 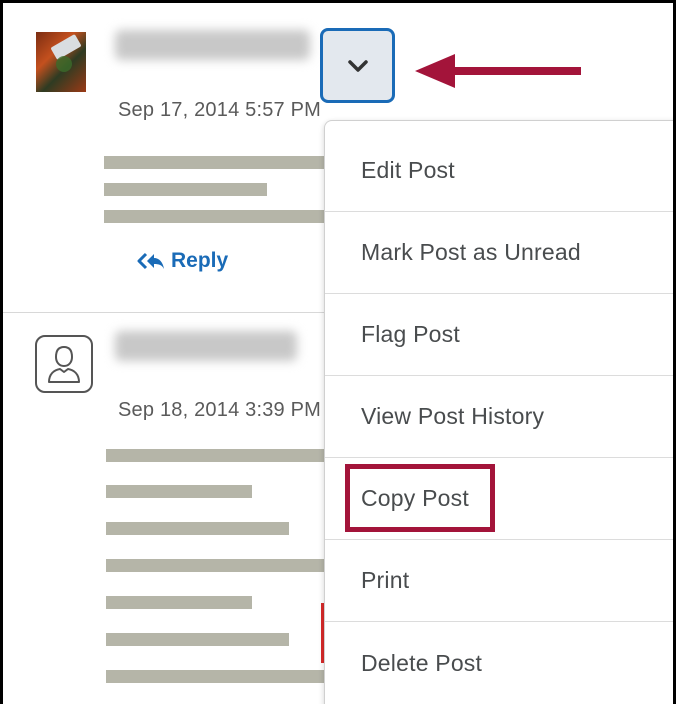 What do you see at coordinates (499, 499) in the screenshot?
I see `menu-item-copy-post: Copy Post` at bounding box center [499, 499].